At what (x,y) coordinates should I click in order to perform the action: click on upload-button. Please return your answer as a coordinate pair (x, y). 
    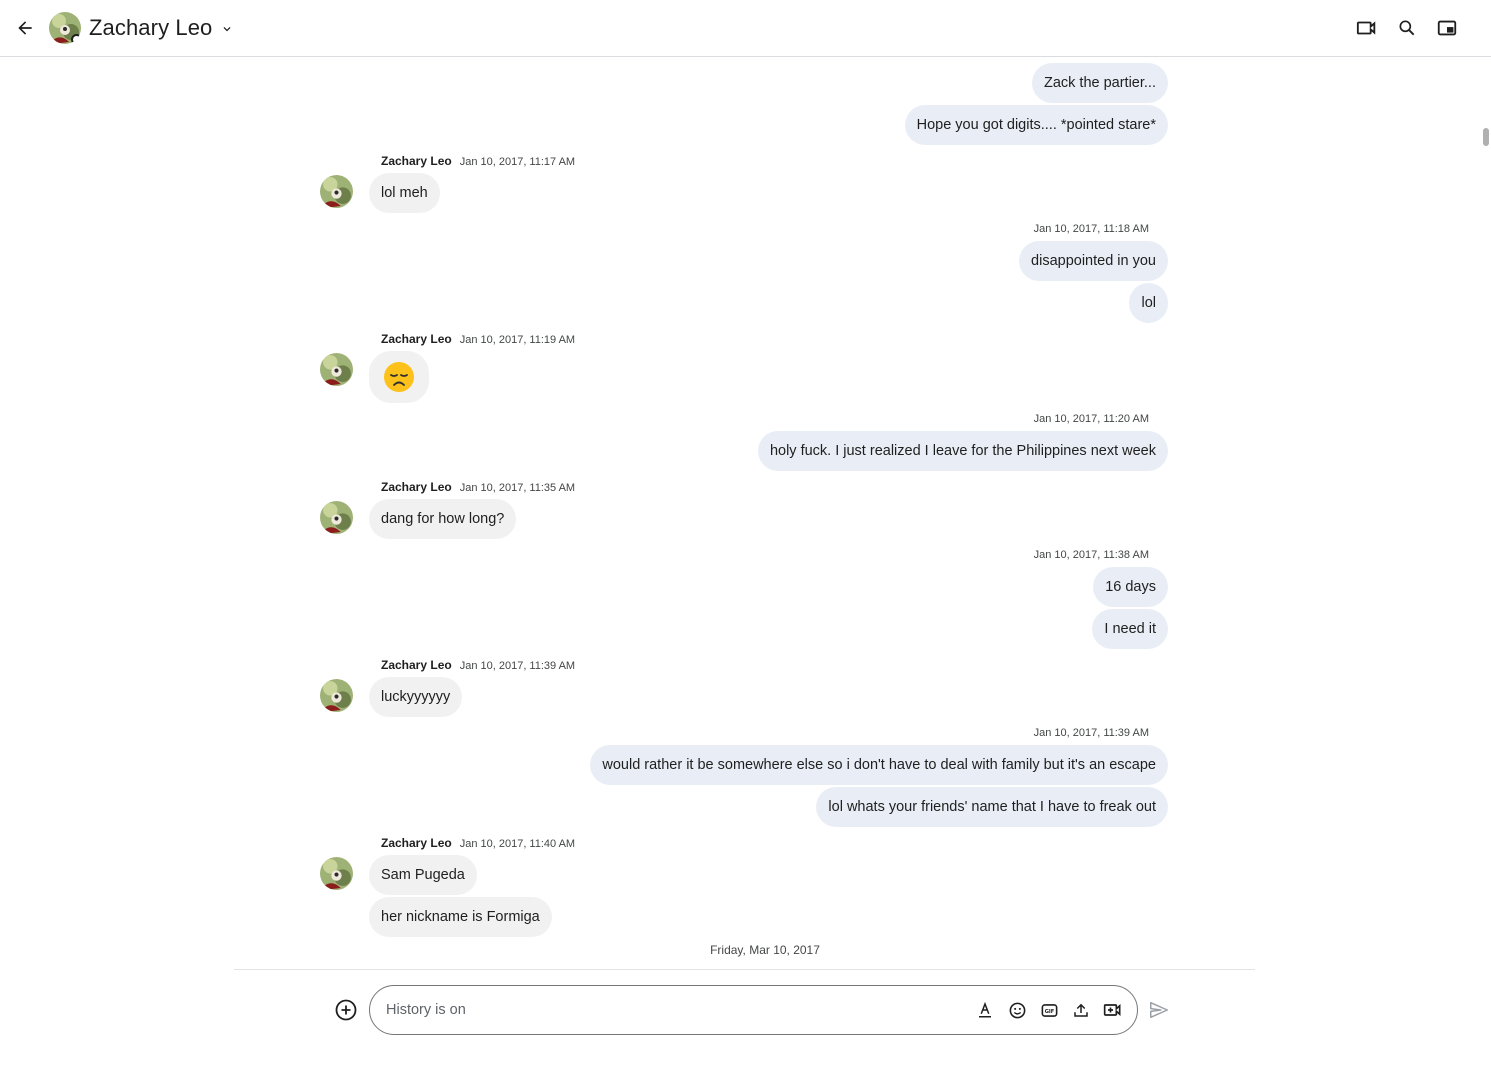
    Looking at the image, I should click on (1081, 1010).